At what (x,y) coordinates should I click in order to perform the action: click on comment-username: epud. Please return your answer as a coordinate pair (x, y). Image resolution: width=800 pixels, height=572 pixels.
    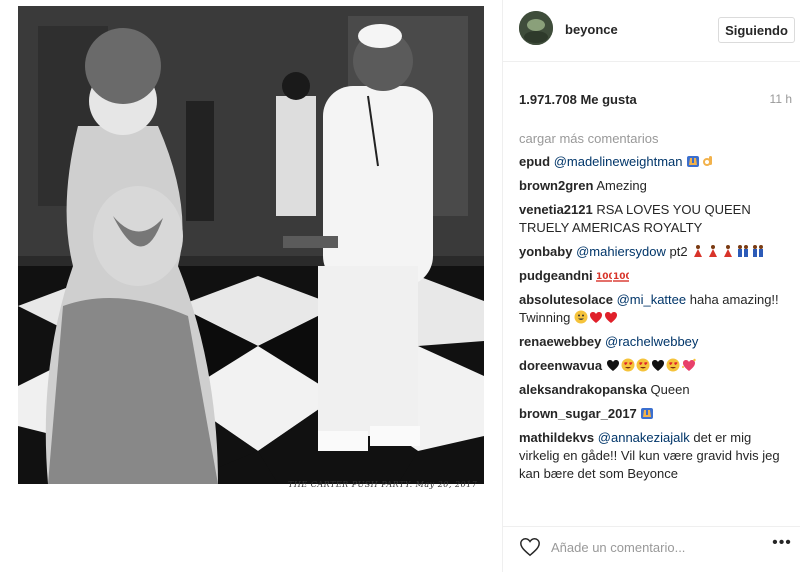
    Looking at the image, I should click on (534, 161).